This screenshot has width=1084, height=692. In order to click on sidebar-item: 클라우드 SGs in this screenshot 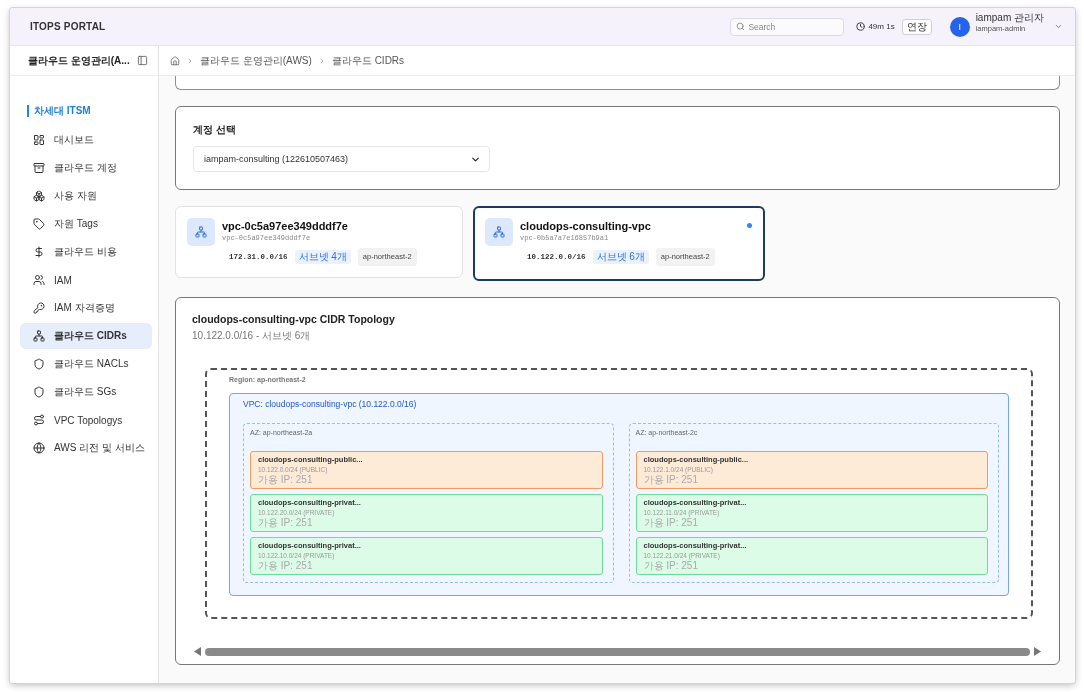, I will do `click(86, 392)`.